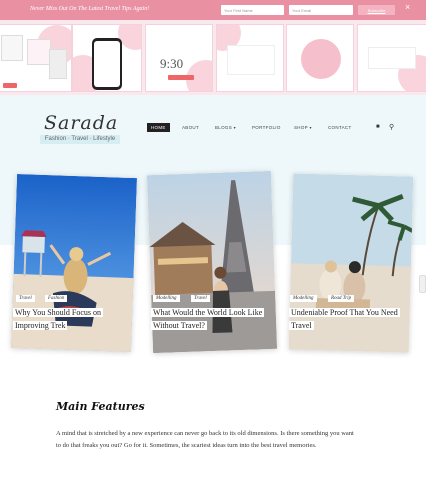 The height and width of the screenshot is (482, 426). Describe the element at coordinates (172, 63) in the screenshot. I see `clock-display: 9:30` at that location.